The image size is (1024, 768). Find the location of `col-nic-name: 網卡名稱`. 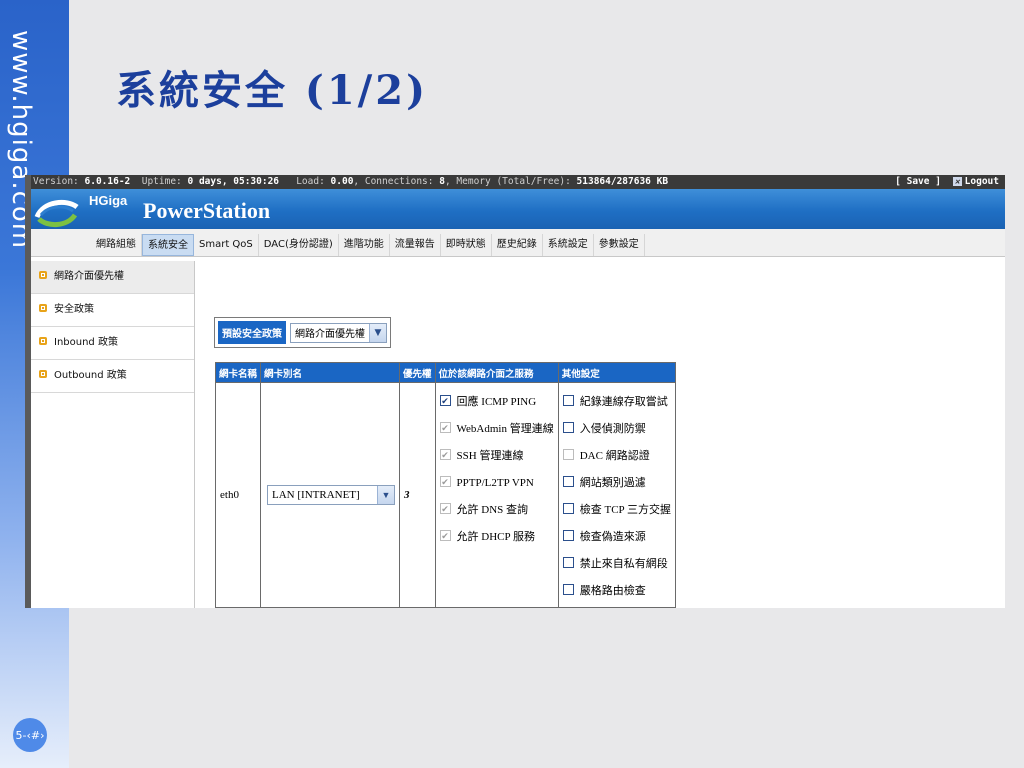

col-nic-name: 網卡名稱 is located at coordinates (238, 372).